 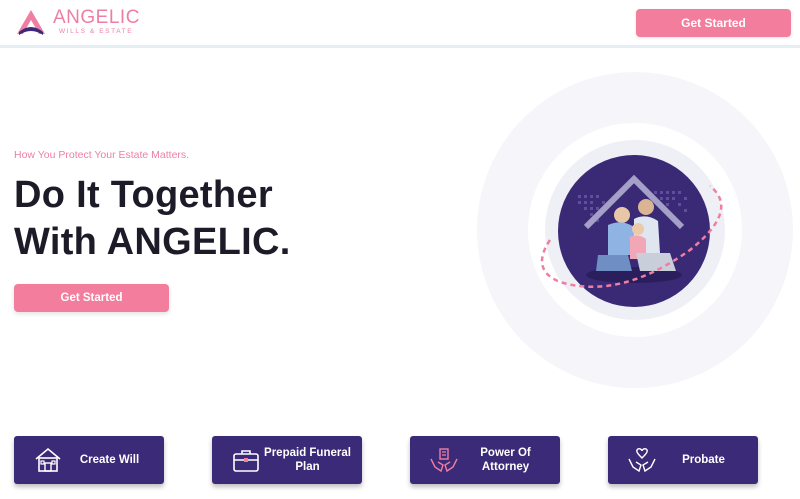 What do you see at coordinates (246, 461) in the screenshot?
I see `briefcase-icon` at bounding box center [246, 461].